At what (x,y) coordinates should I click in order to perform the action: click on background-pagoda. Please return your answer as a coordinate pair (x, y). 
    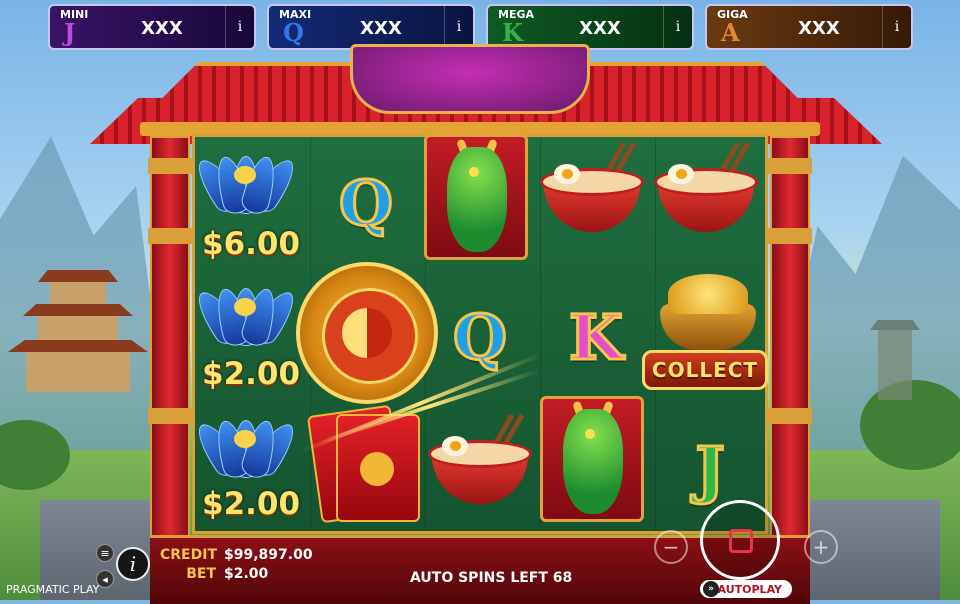
    Looking at the image, I should click on (78, 335).